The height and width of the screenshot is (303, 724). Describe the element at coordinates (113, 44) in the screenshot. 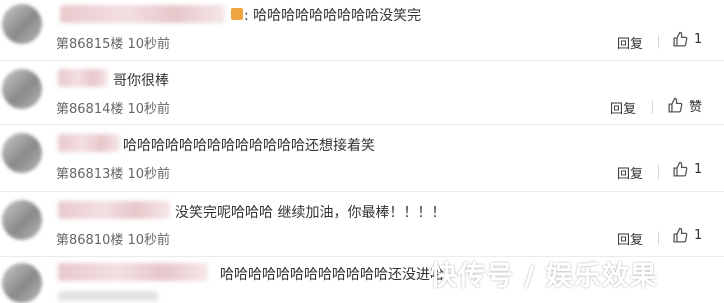

I see `comment-meta: 第86815楼 10秒前` at that location.